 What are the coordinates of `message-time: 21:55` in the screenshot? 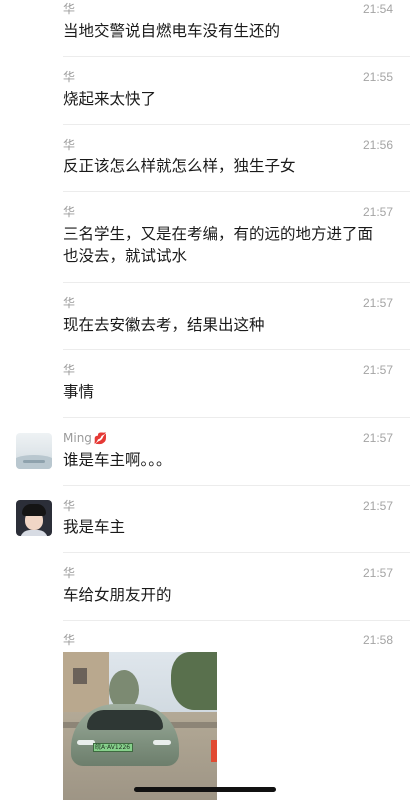 It's located at (377, 77).